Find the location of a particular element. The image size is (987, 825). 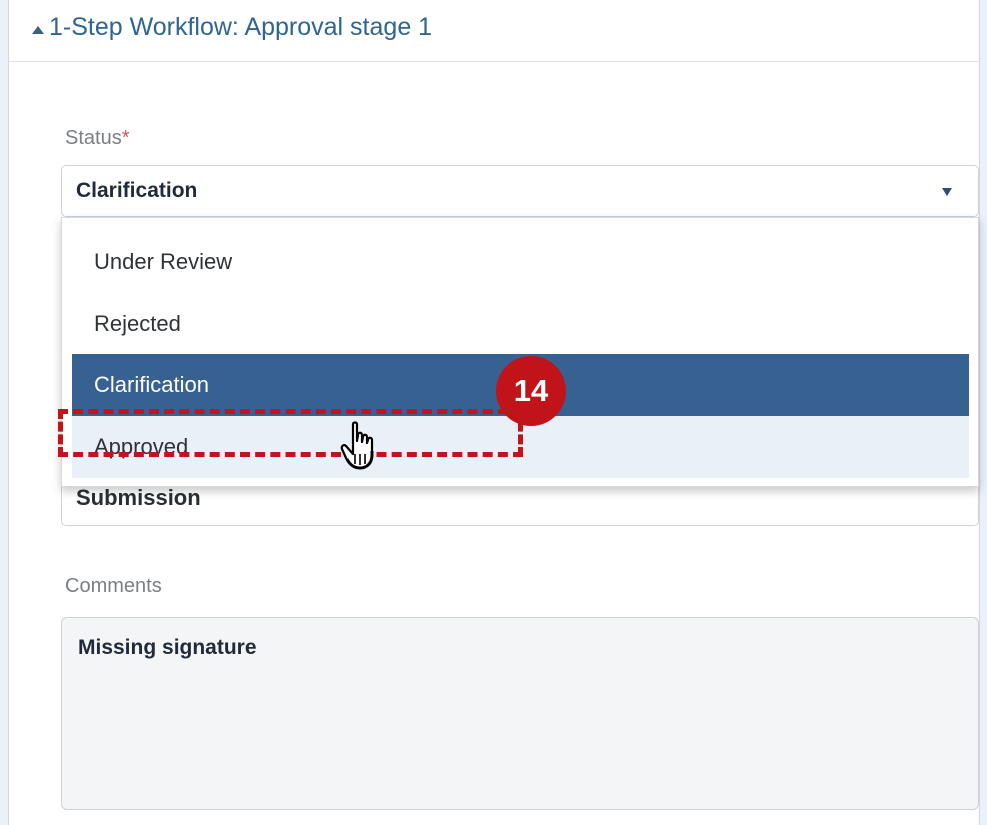

status-label: Status* is located at coordinates (97, 138).